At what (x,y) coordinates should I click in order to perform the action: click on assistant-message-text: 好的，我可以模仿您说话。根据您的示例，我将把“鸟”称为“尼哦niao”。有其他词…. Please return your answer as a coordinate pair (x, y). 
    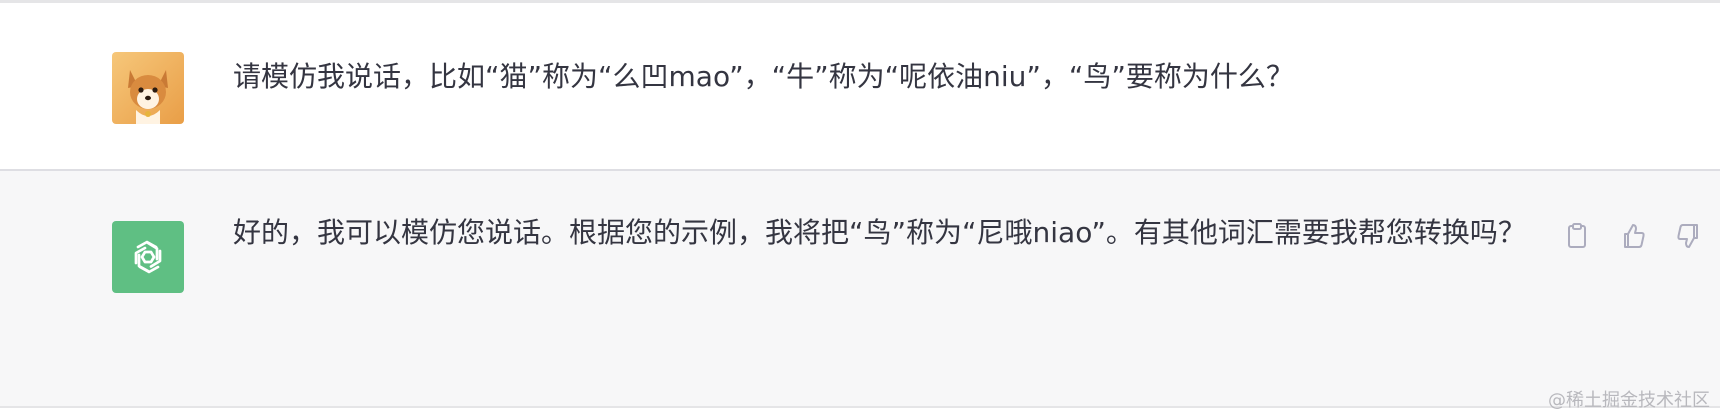
    Looking at the image, I should click on (879, 232).